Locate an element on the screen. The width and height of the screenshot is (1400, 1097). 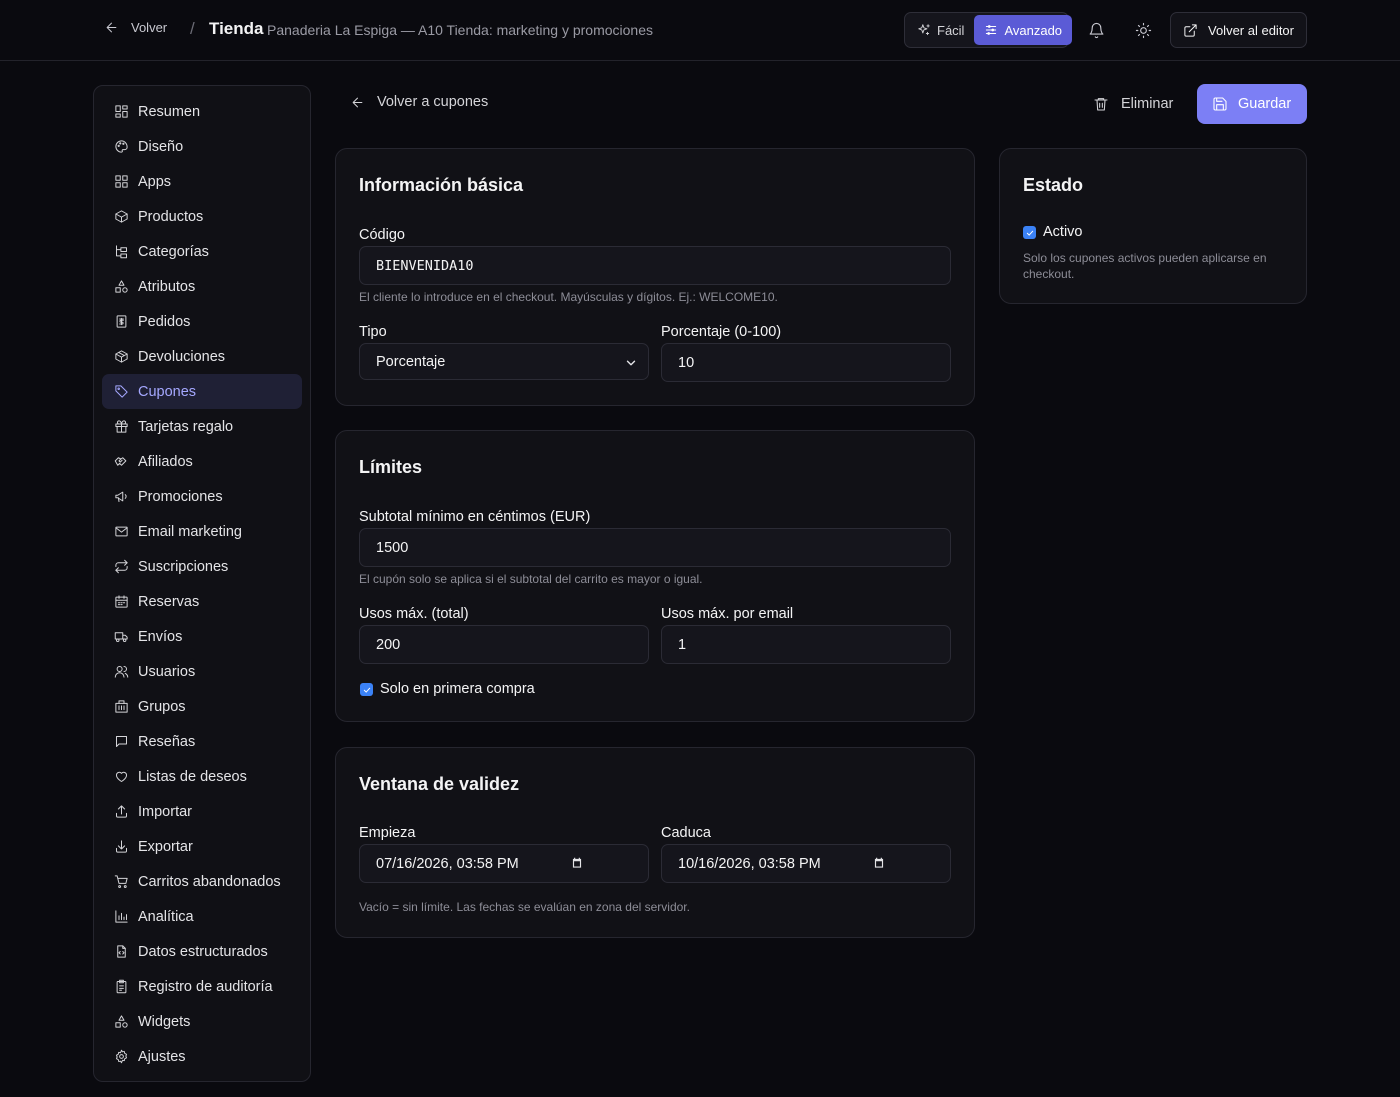
sidebar-item-exportar: Exportar is located at coordinates (202, 846).